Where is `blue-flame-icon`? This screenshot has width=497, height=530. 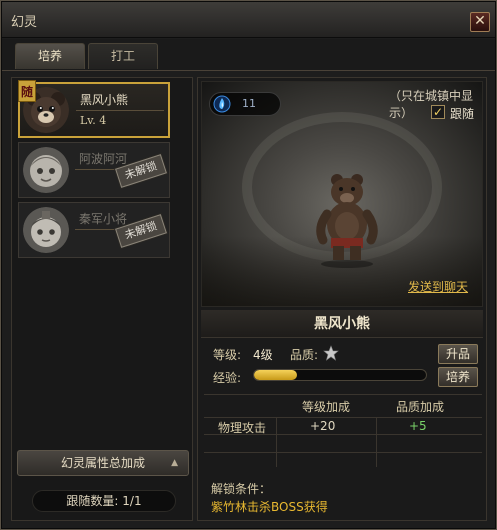 blue-flame-icon is located at coordinates (222, 104).